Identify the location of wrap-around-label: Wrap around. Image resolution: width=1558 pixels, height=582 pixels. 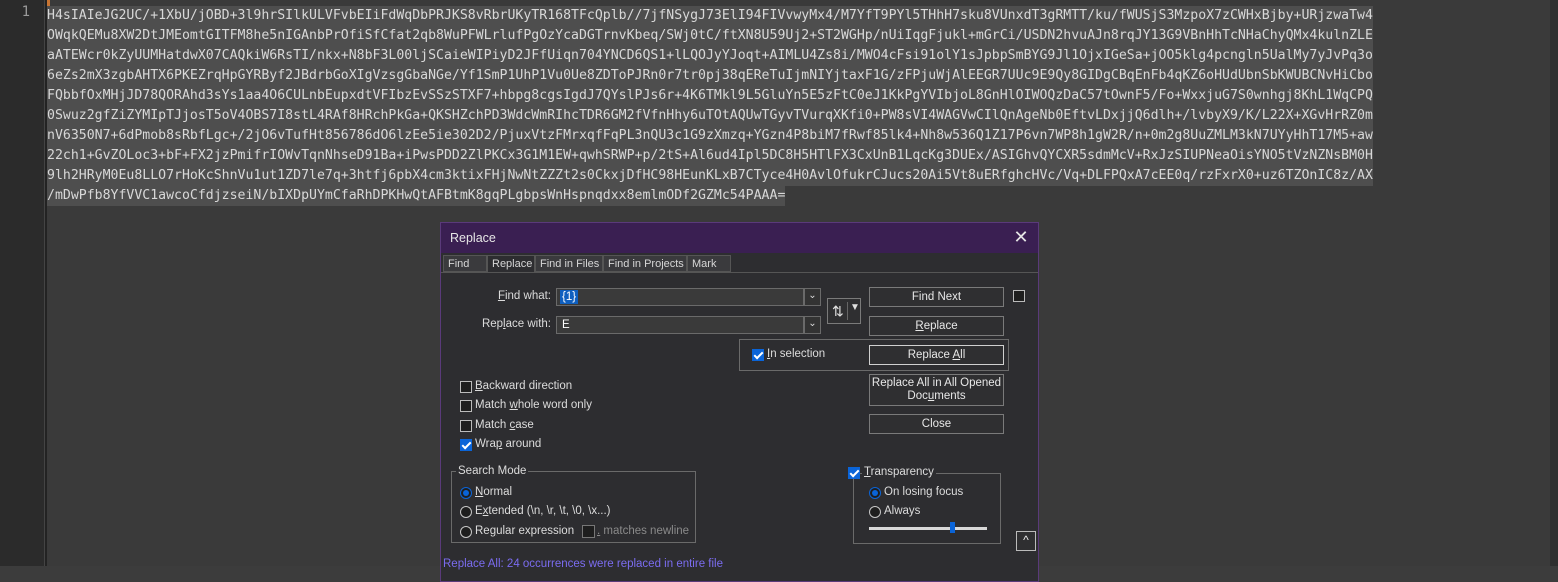
(508, 444).